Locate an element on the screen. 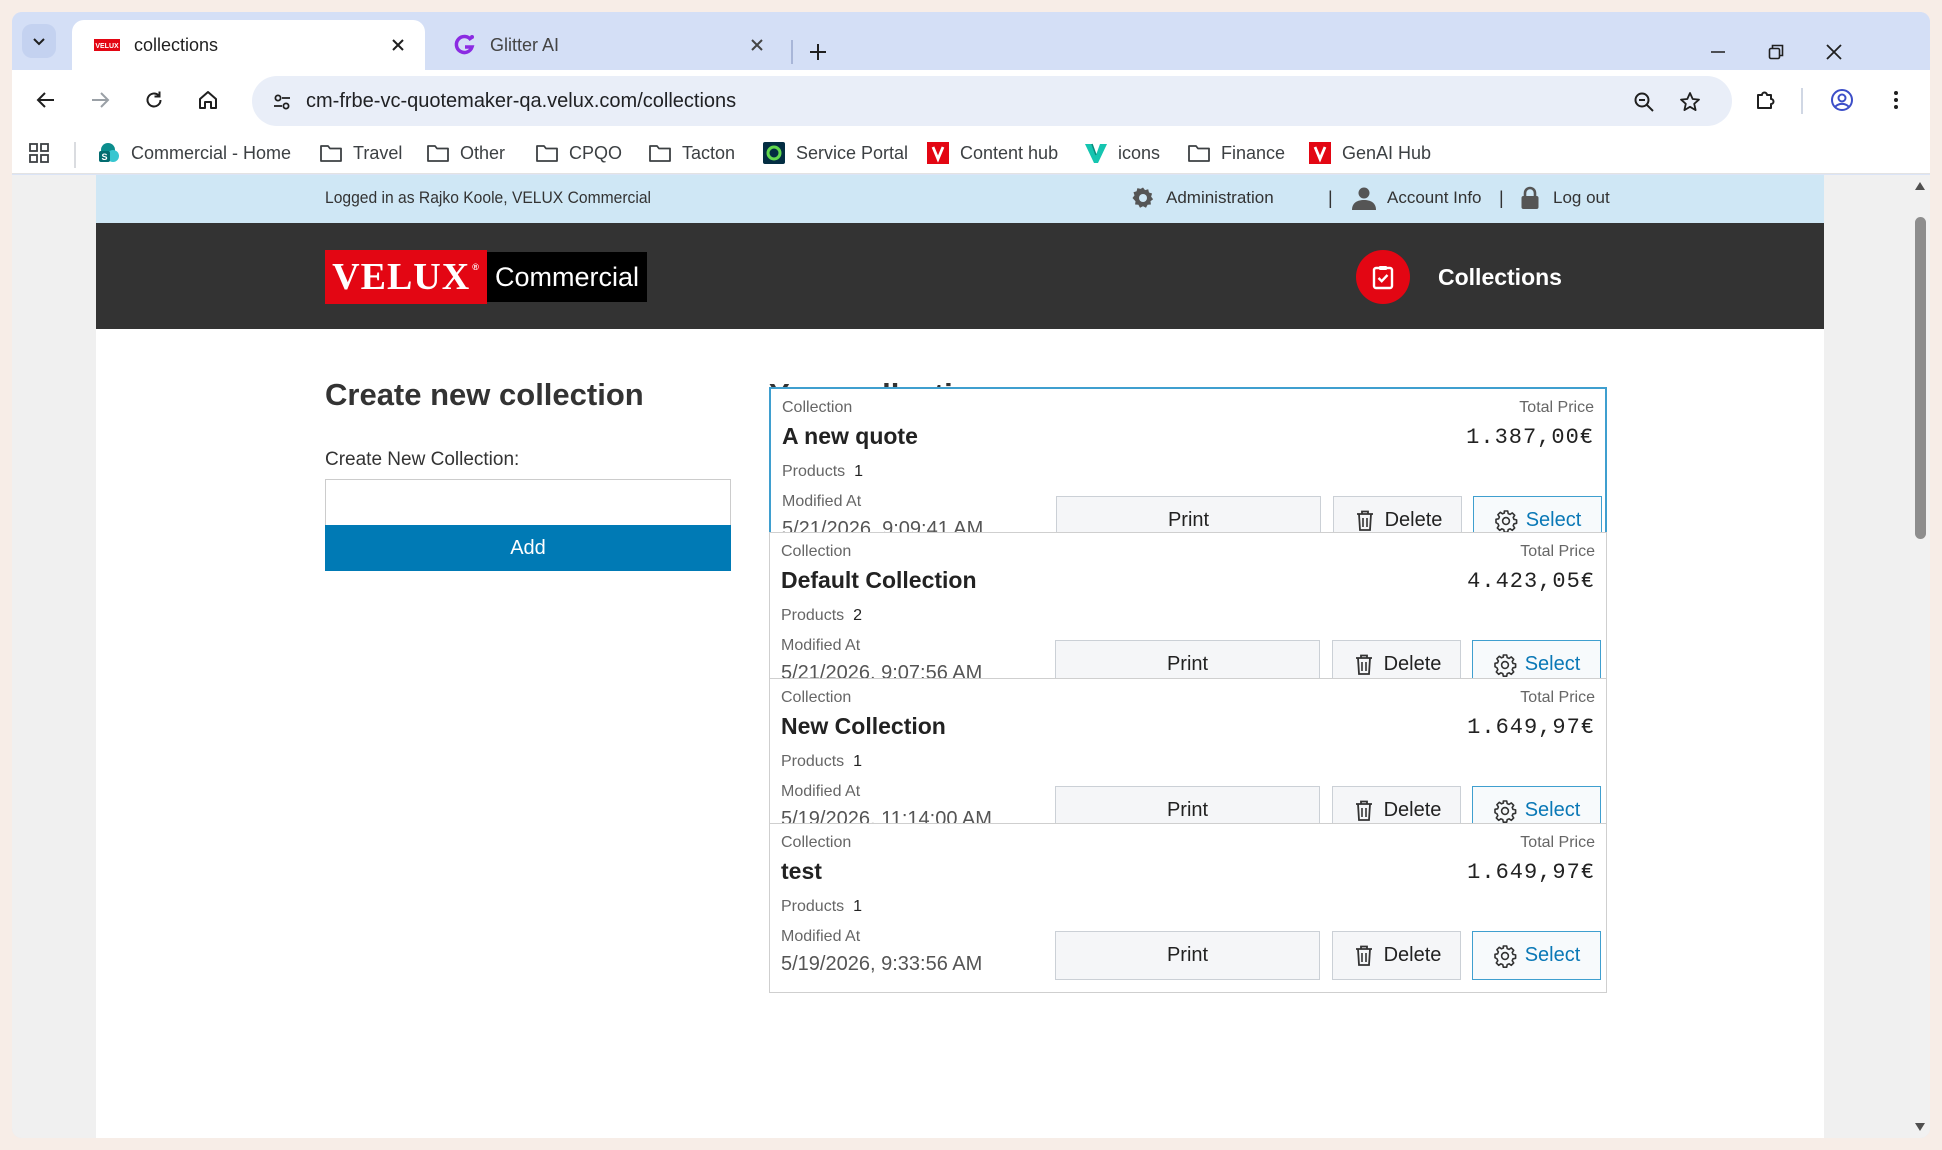 The width and height of the screenshot is (1942, 1150). reload-button is located at coordinates (154, 100).